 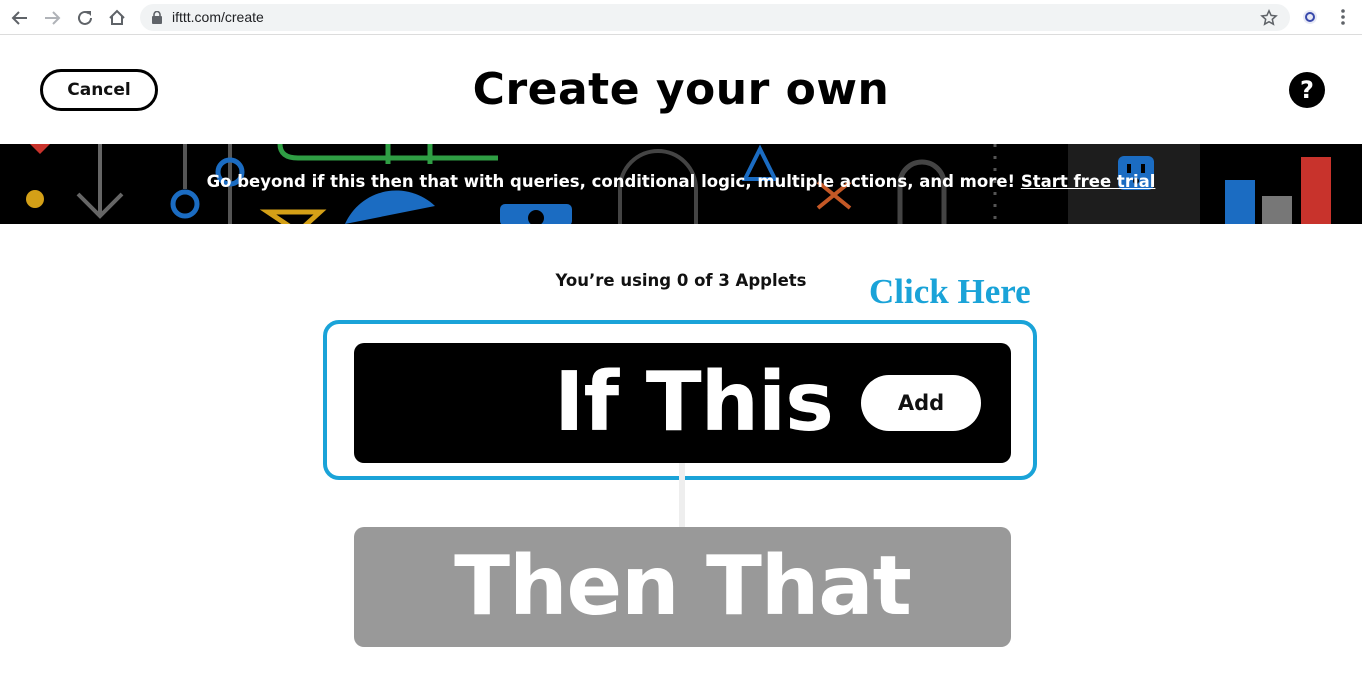 I want to click on page-title: Create your own, so click(x=681, y=89).